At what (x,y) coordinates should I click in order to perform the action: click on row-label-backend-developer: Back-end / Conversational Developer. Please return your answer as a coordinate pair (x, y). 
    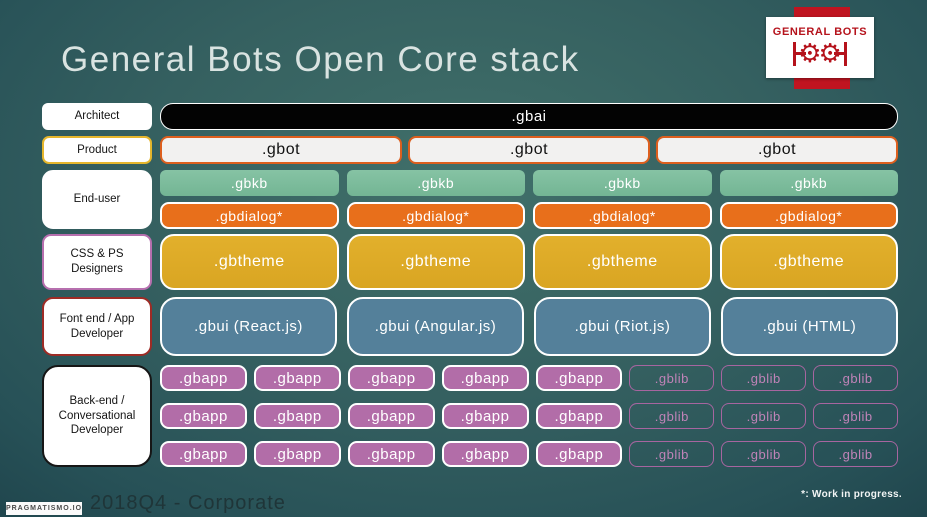
    Looking at the image, I should click on (97, 416).